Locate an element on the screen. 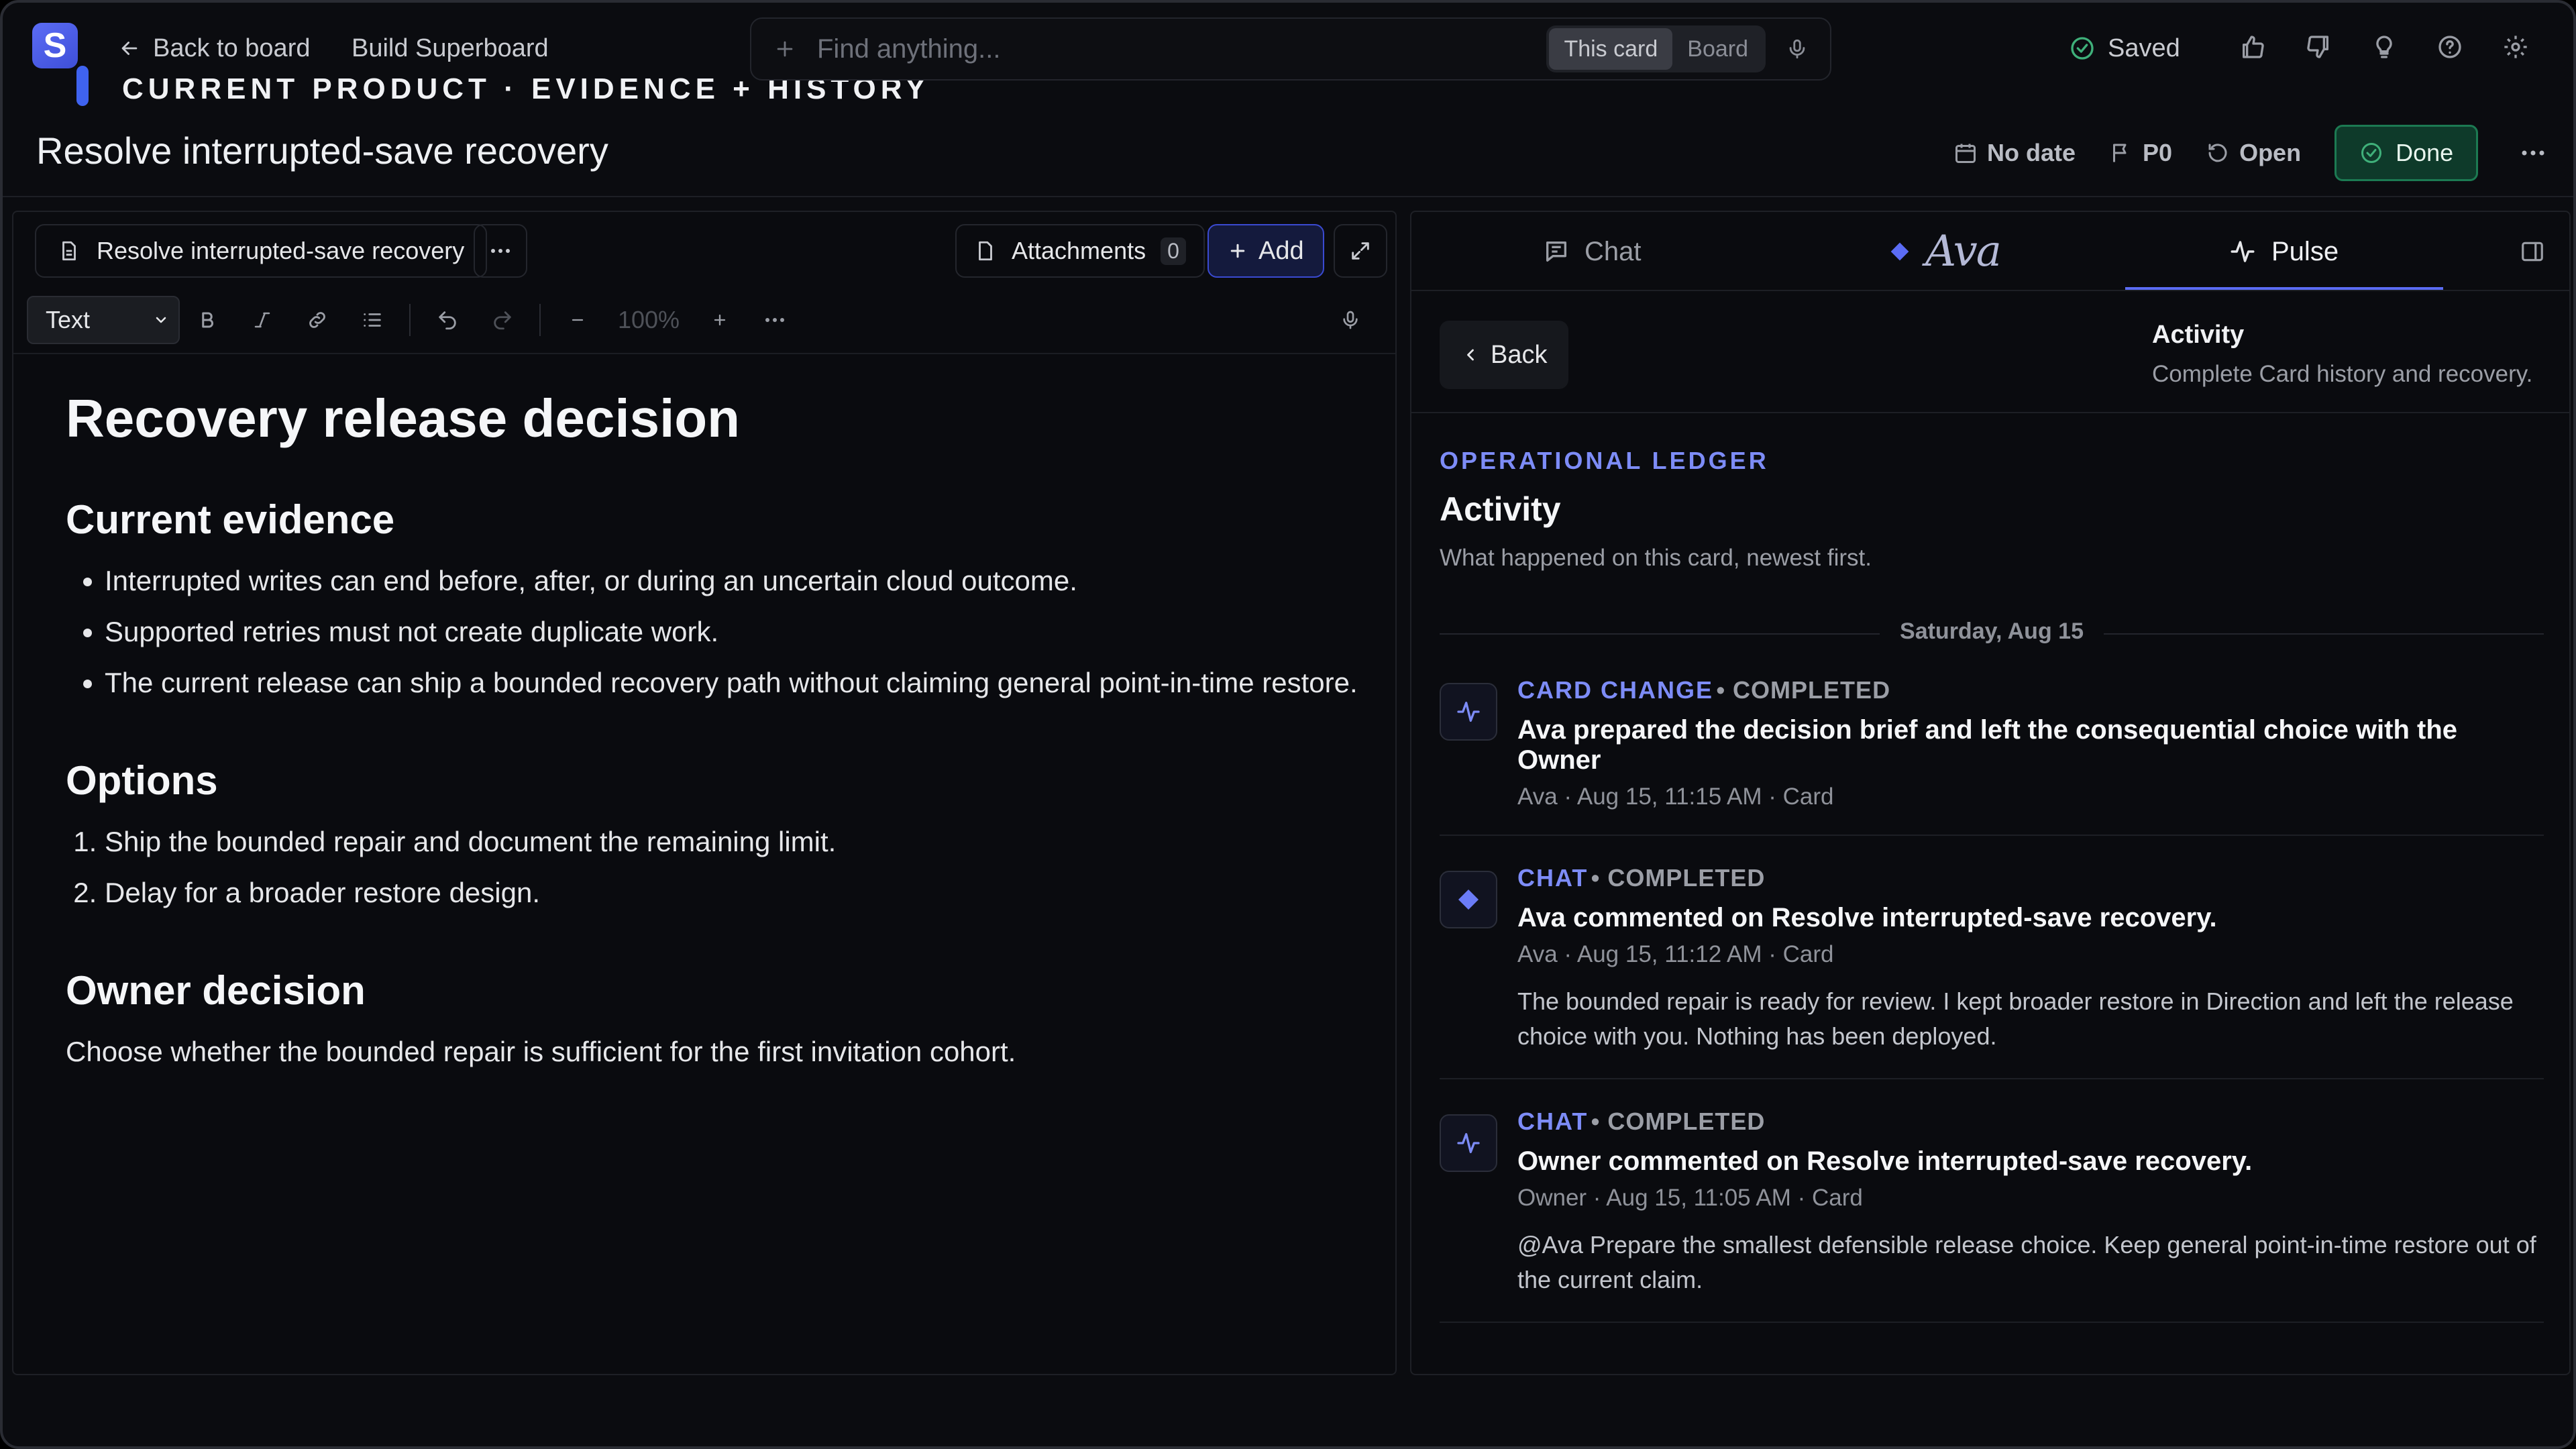 This screenshot has width=2576, height=1449. add-button: Add is located at coordinates (1266, 251).